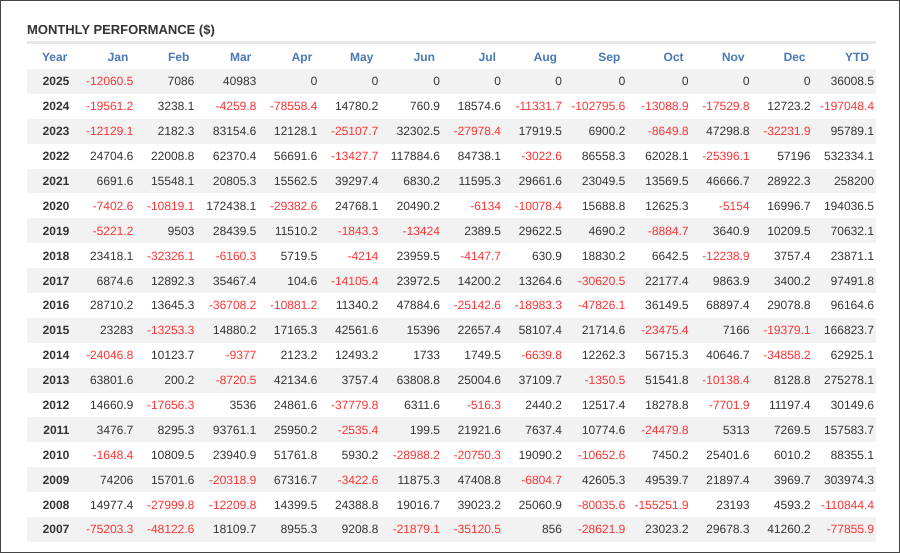  I want to click on value-cell: 12128.1, so click(289, 131).